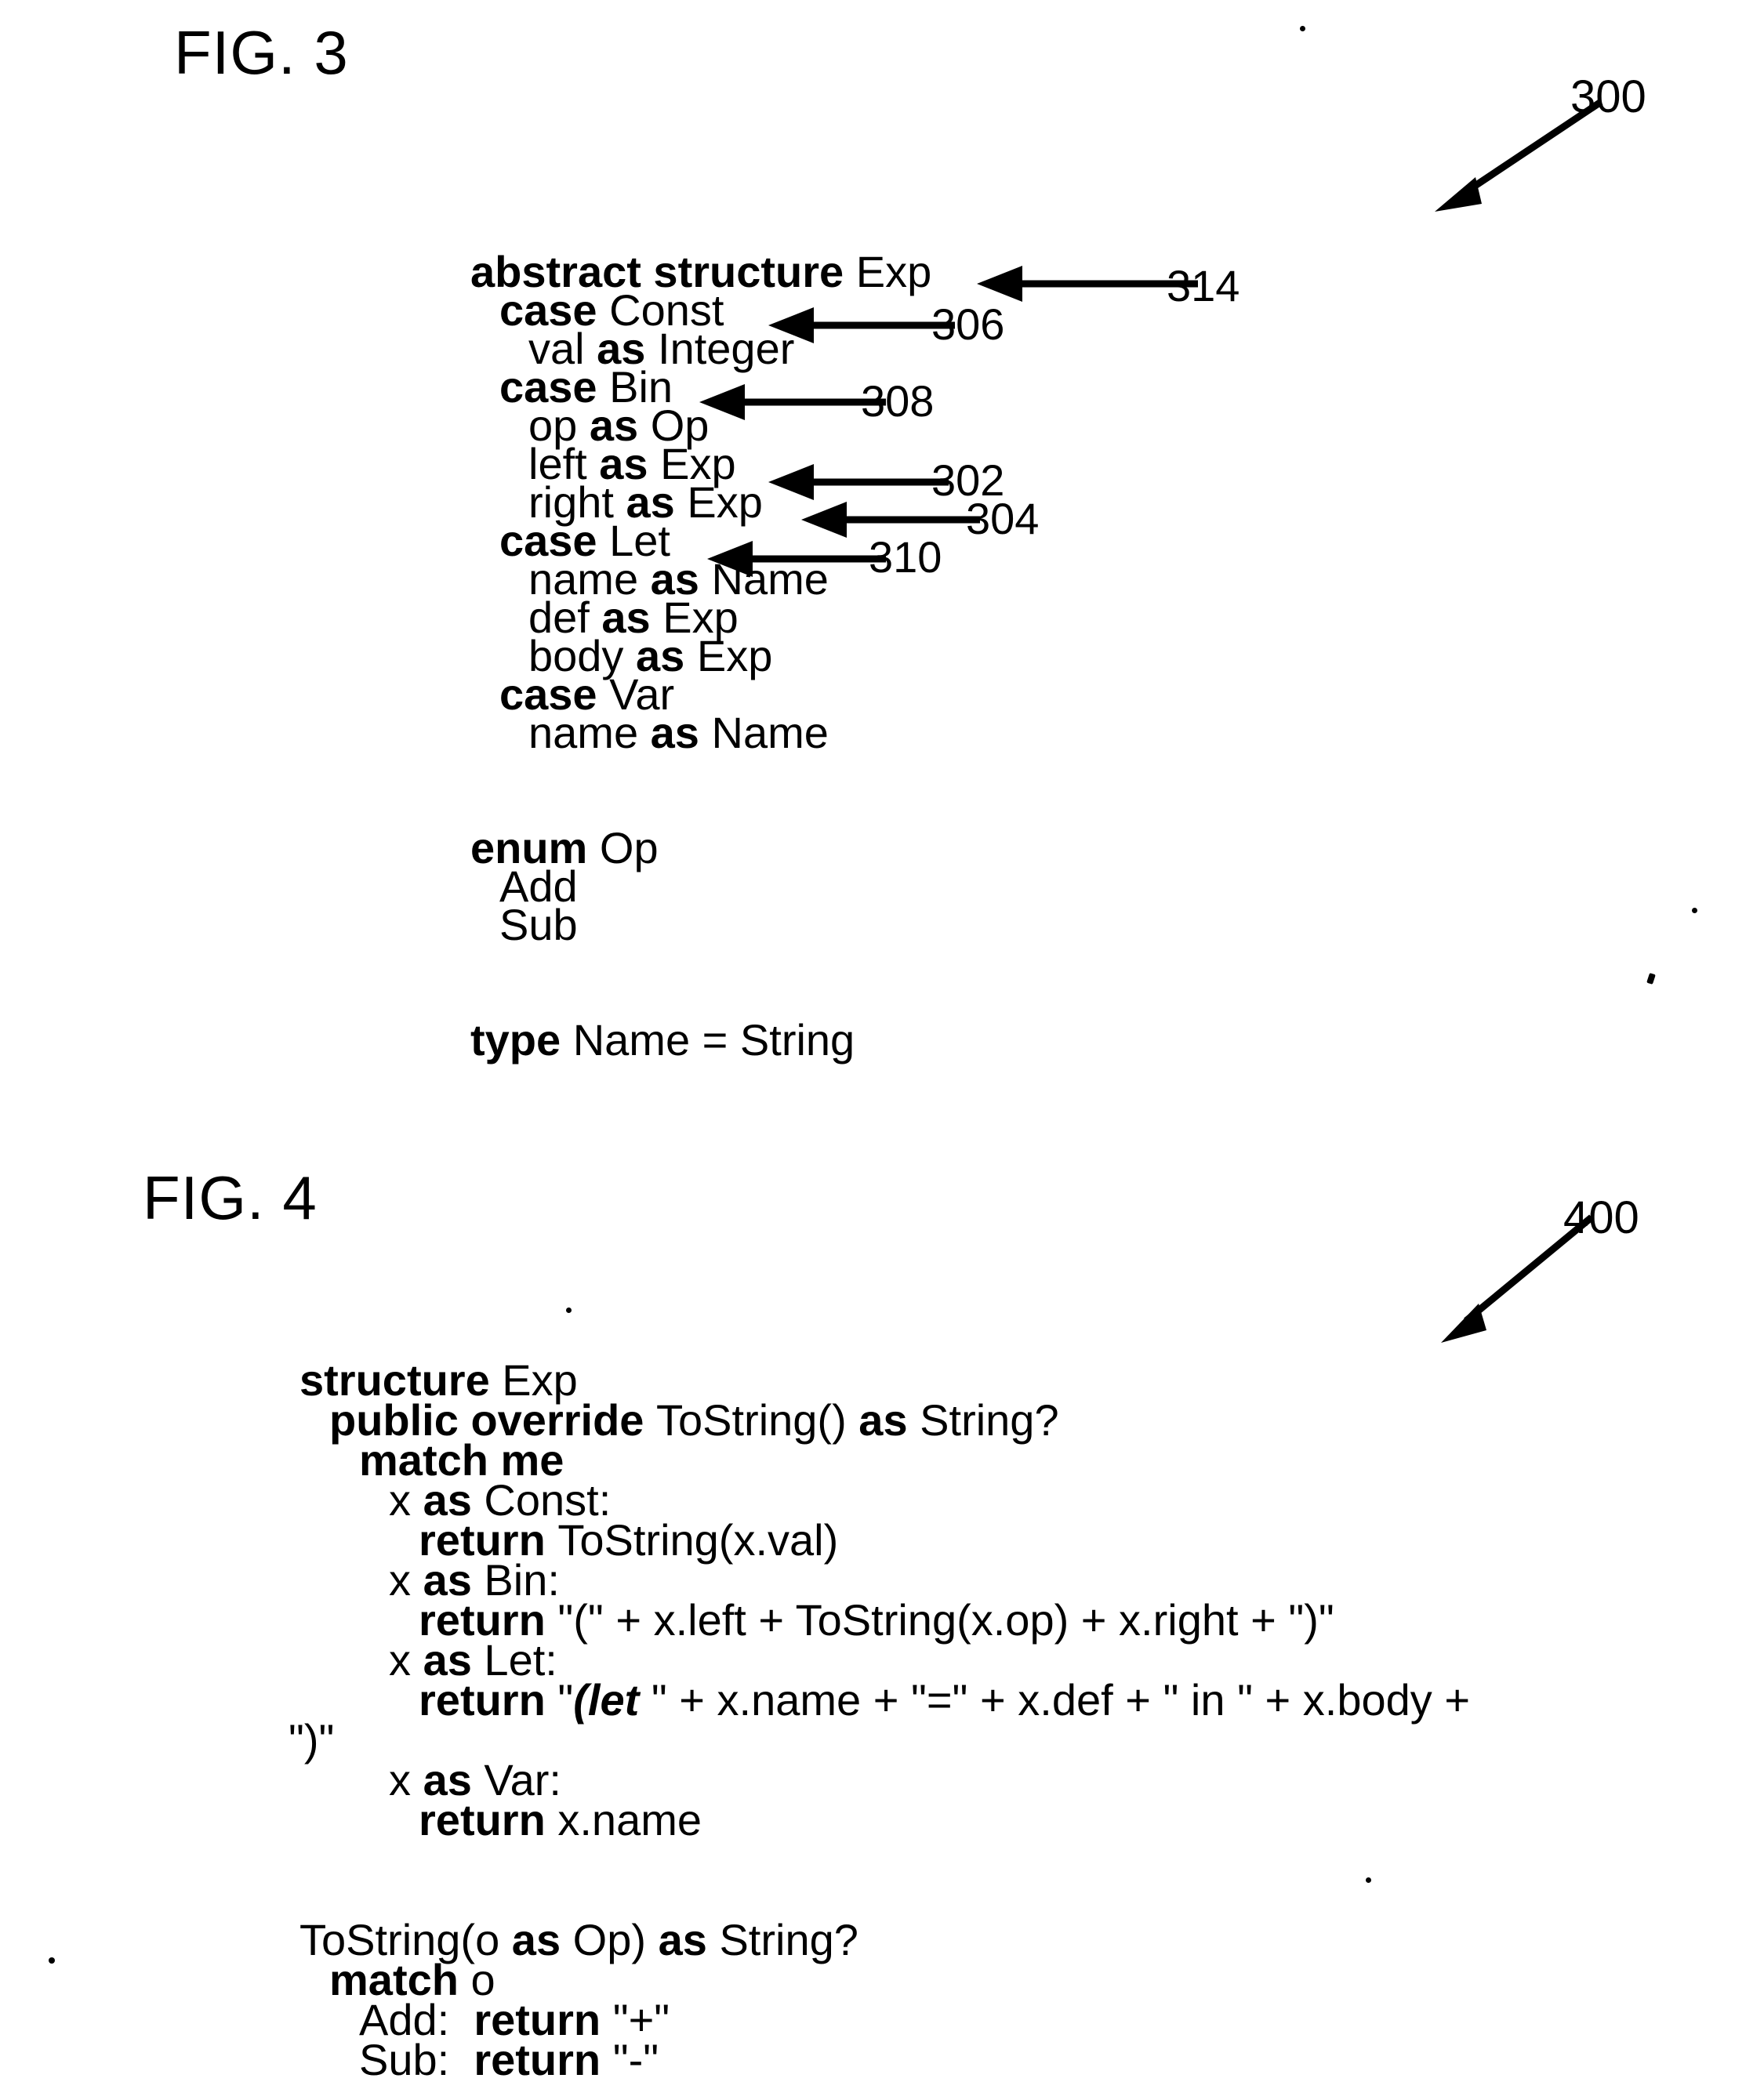 The height and width of the screenshot is (2100, 1764). What do you see at coordinates (968, 324) in the screenshot?
I see `callout-label-306: 306` at bounding box center [968, 324].